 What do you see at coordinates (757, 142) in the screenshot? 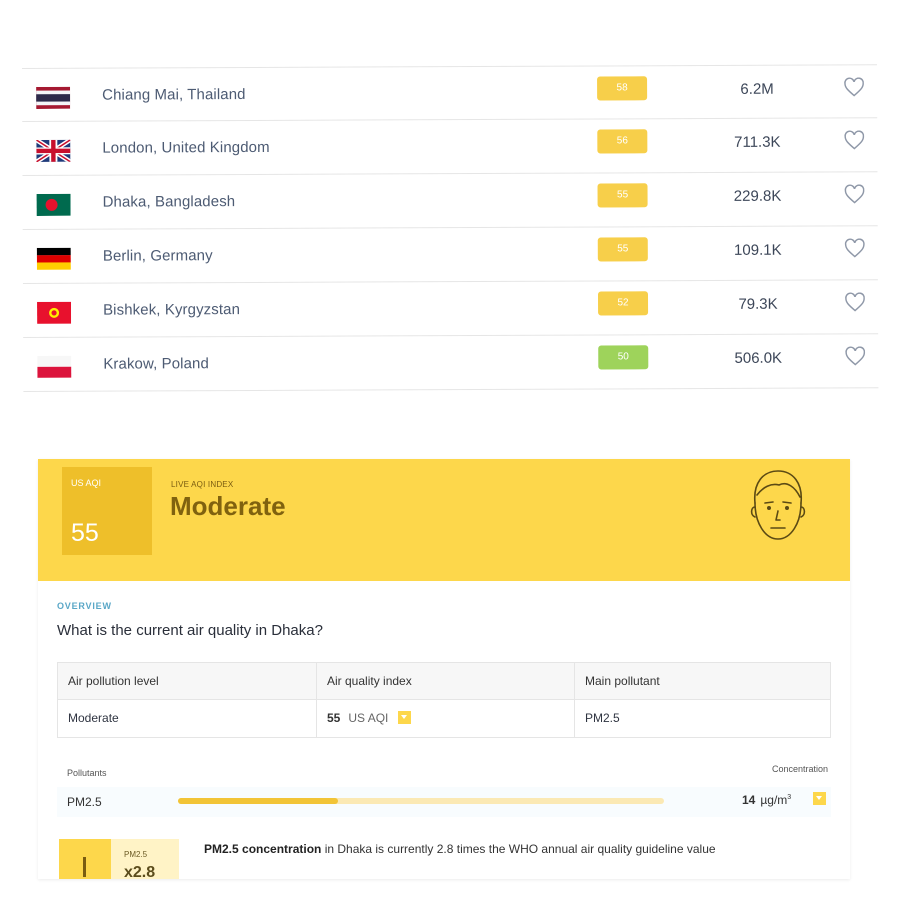
I see `followers-count: 711.3K` at bounding box center [757, 142].